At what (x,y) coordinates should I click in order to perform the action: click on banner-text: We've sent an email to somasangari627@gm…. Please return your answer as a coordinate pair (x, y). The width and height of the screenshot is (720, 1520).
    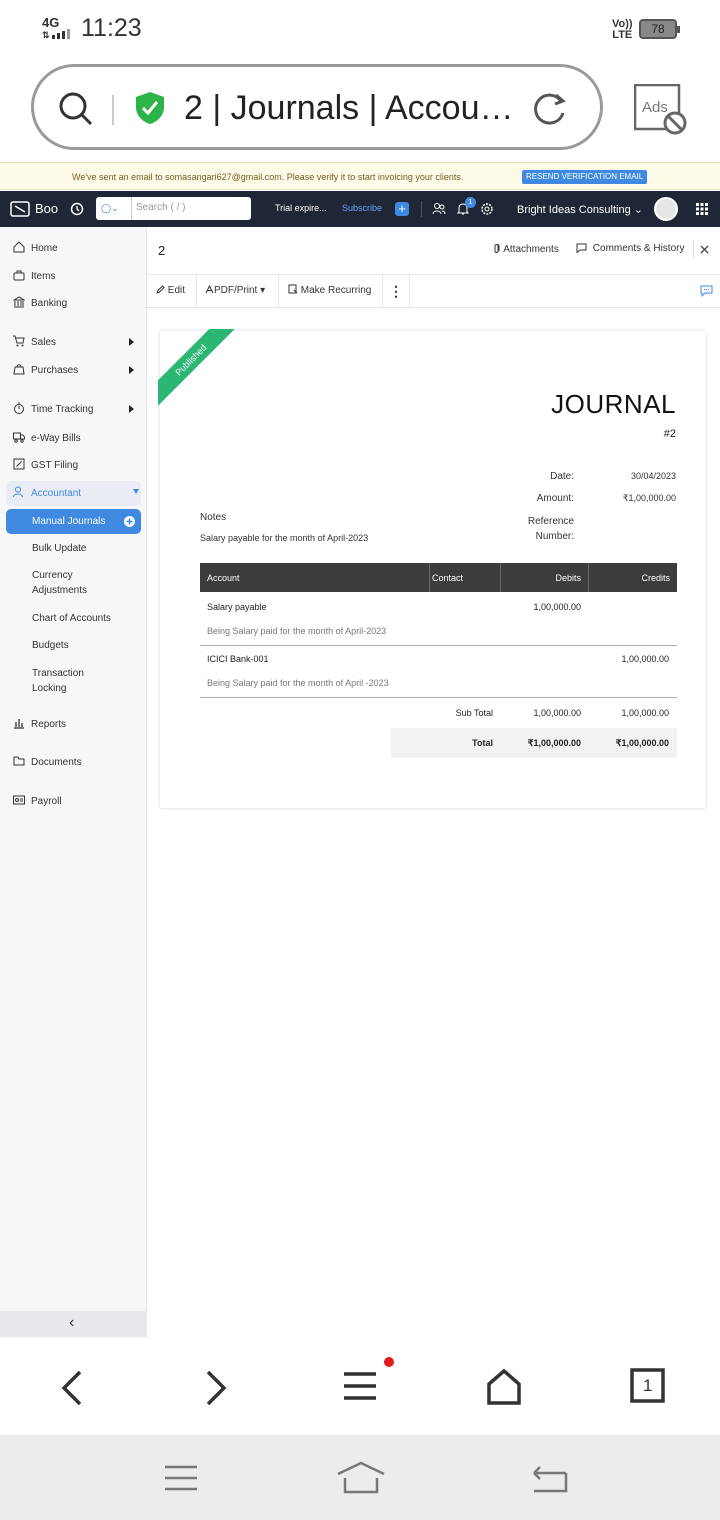
    Looking at the image, I should click on (268, 177).